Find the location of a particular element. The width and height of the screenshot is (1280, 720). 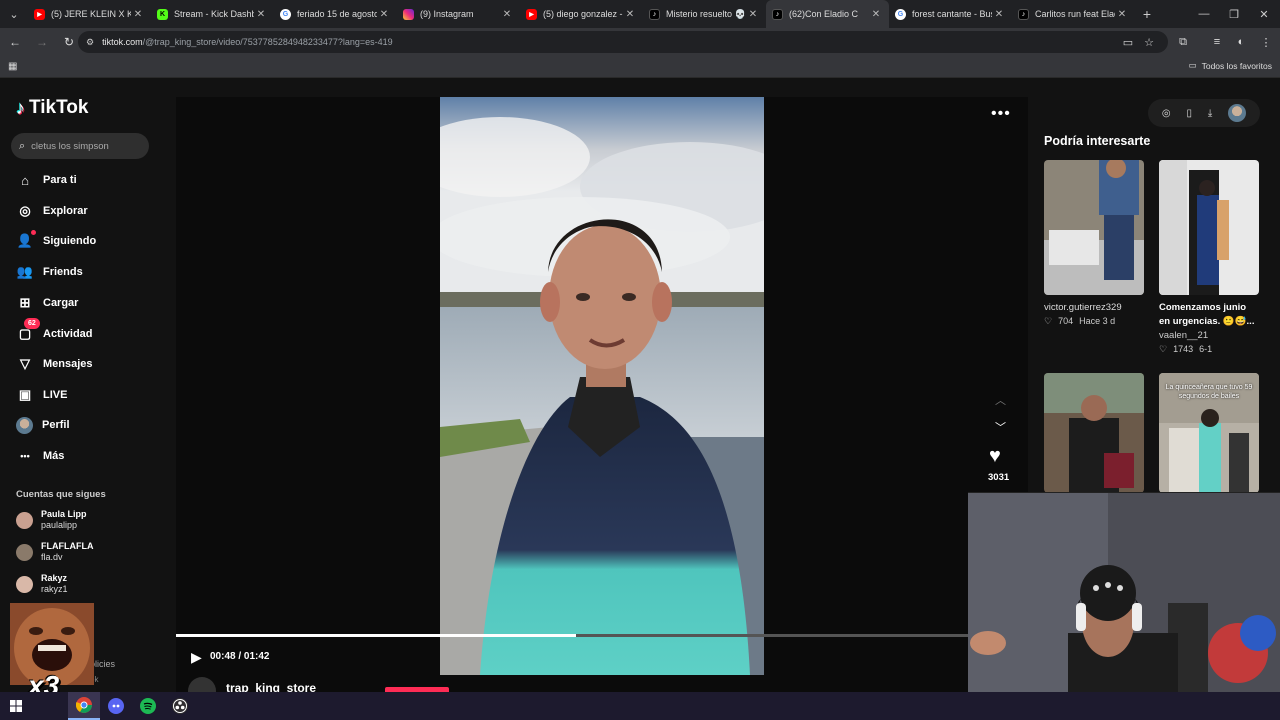

notification-badge: 62 is located at coordinates (32, 323).